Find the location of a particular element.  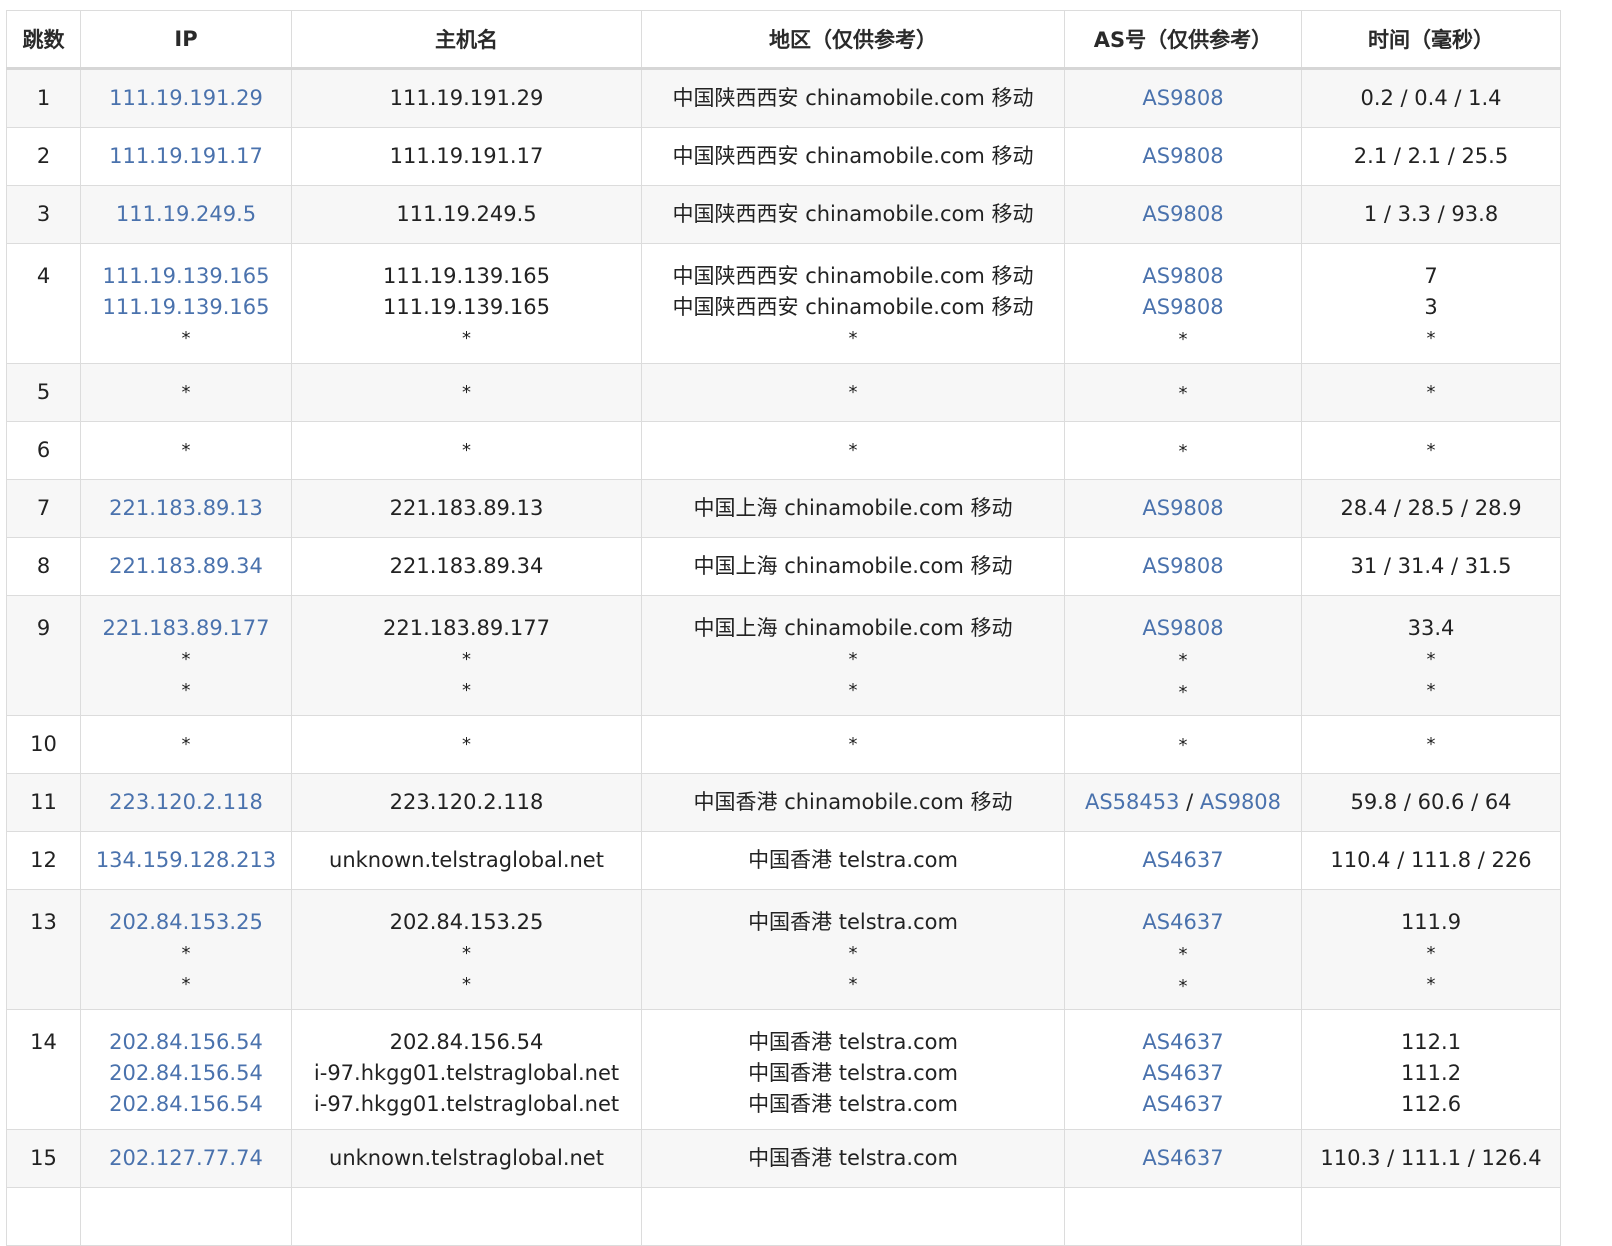

time-cell: 110.4 / 111.8 / 226 is located at coordinates (1431, 860).